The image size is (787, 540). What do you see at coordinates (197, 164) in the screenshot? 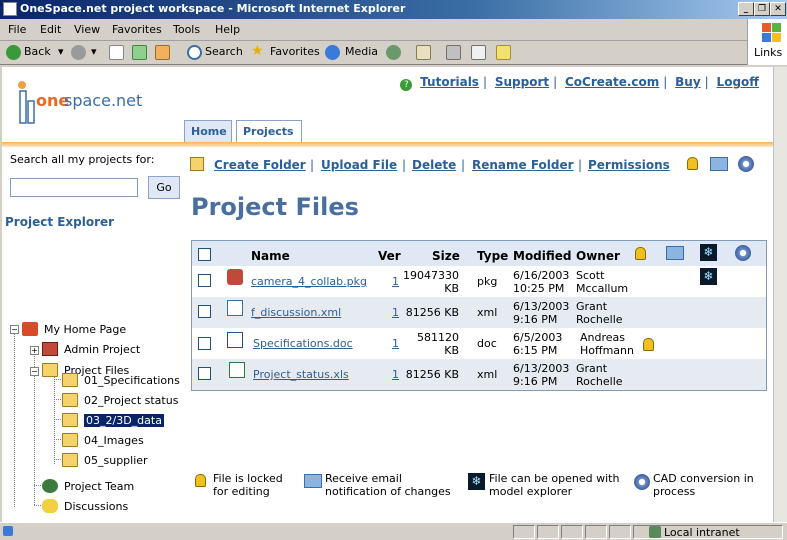
I see `folder-up-icon` at bounding box center [197, 164].